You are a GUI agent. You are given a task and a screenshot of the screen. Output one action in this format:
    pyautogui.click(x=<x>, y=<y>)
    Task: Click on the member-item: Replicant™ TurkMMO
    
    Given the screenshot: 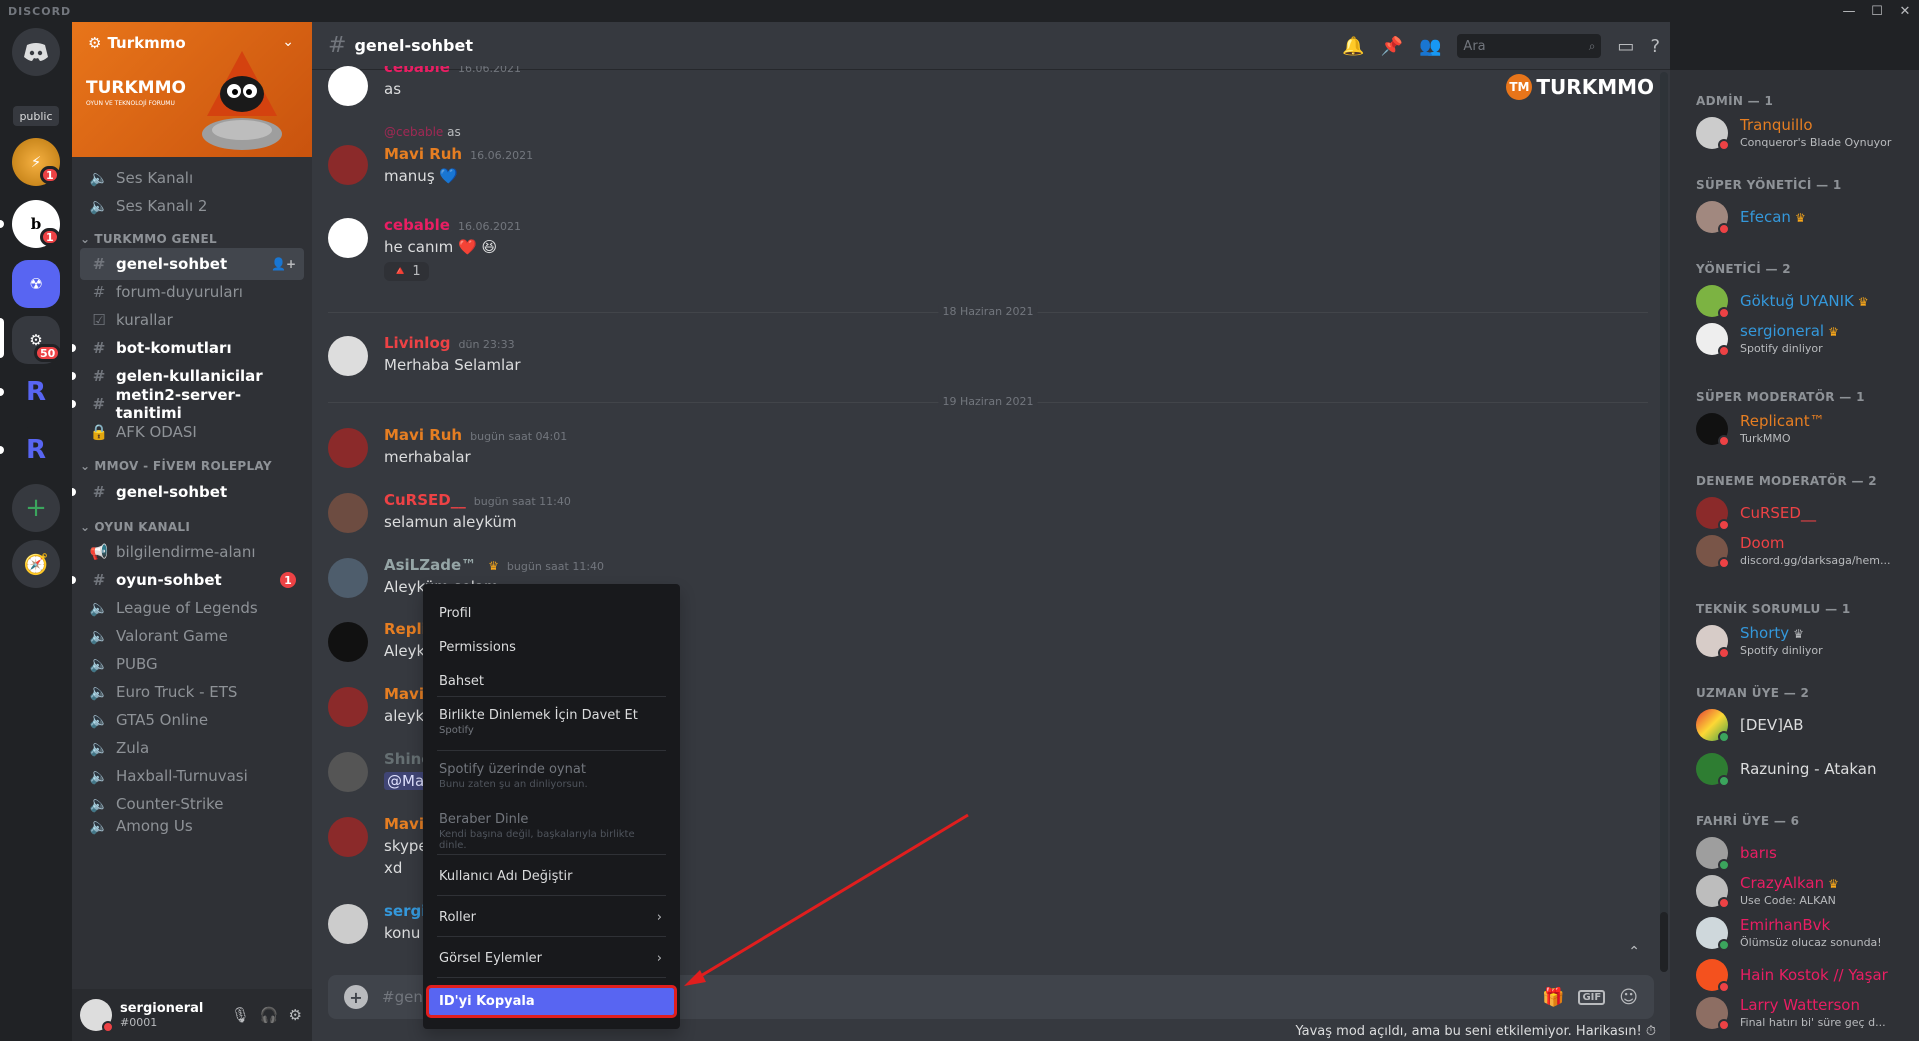 What is the action you would take?
    pyautogui.click(x=1803, y=429)
    